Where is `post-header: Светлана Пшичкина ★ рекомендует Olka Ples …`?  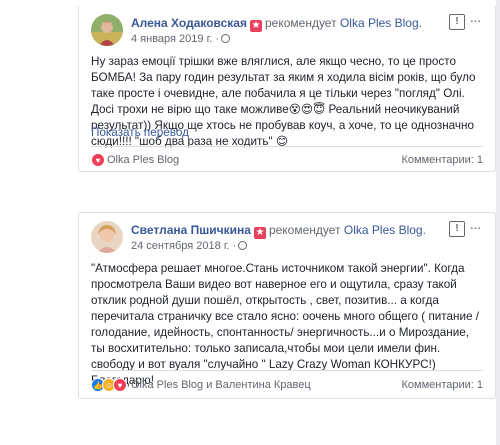 post-header: Светлана Пшичкина ★ рекомендует Olka Ples … is located at coordinates (287, 238).